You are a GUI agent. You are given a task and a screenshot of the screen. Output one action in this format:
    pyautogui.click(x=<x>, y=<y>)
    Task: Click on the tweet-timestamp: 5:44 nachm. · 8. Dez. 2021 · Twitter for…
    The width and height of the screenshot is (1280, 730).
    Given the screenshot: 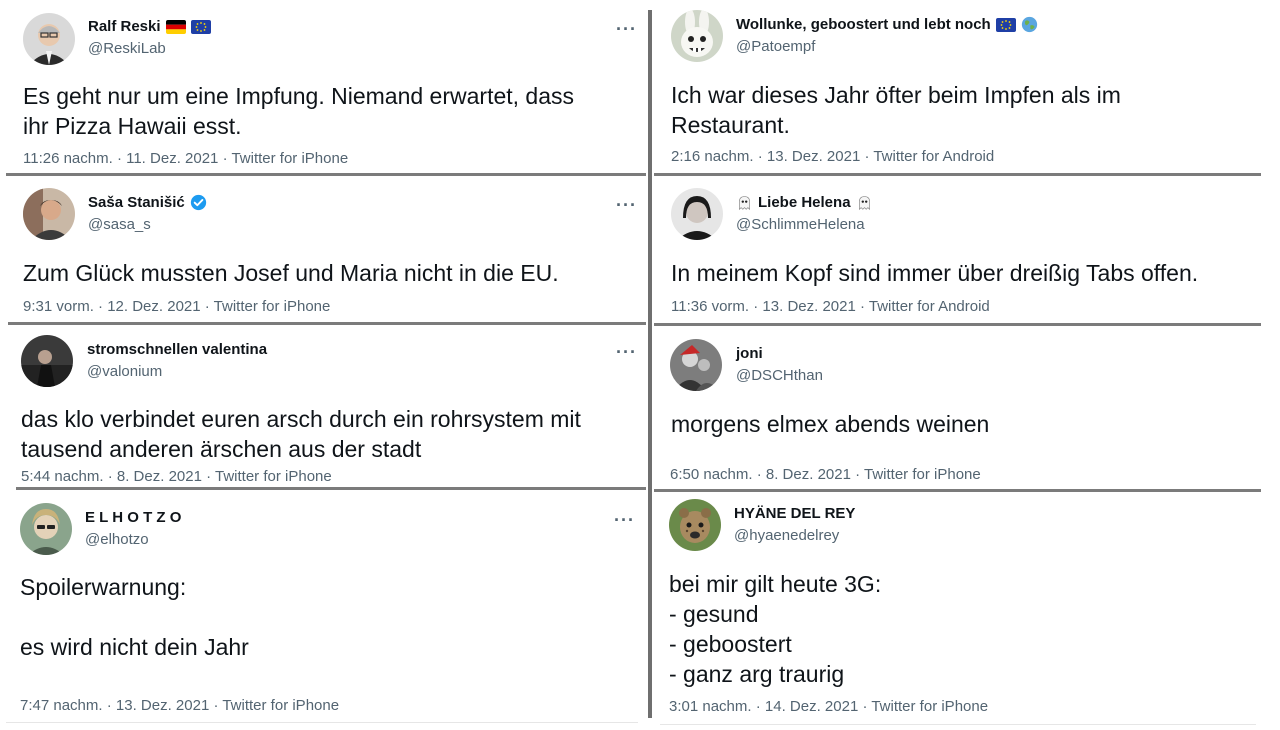 What is the action you would take?
    pyautogui.click(x=176, y=476)
    